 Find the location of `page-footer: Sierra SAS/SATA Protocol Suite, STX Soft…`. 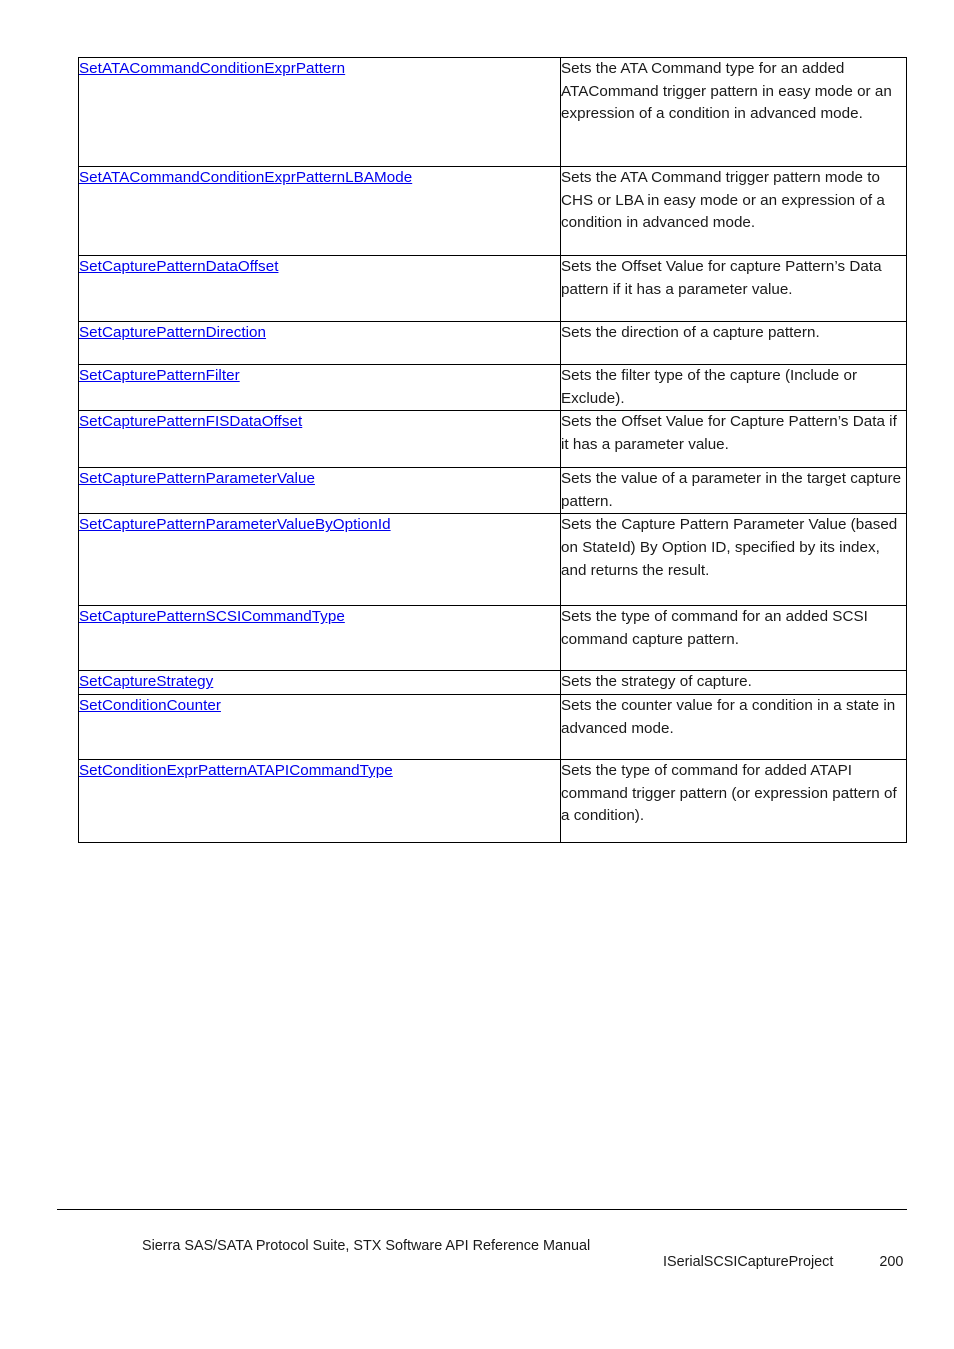

page-footer: Sierra SAS/SATA Protocol Suite, STX Soft… is located at coordinates (482, 1252).